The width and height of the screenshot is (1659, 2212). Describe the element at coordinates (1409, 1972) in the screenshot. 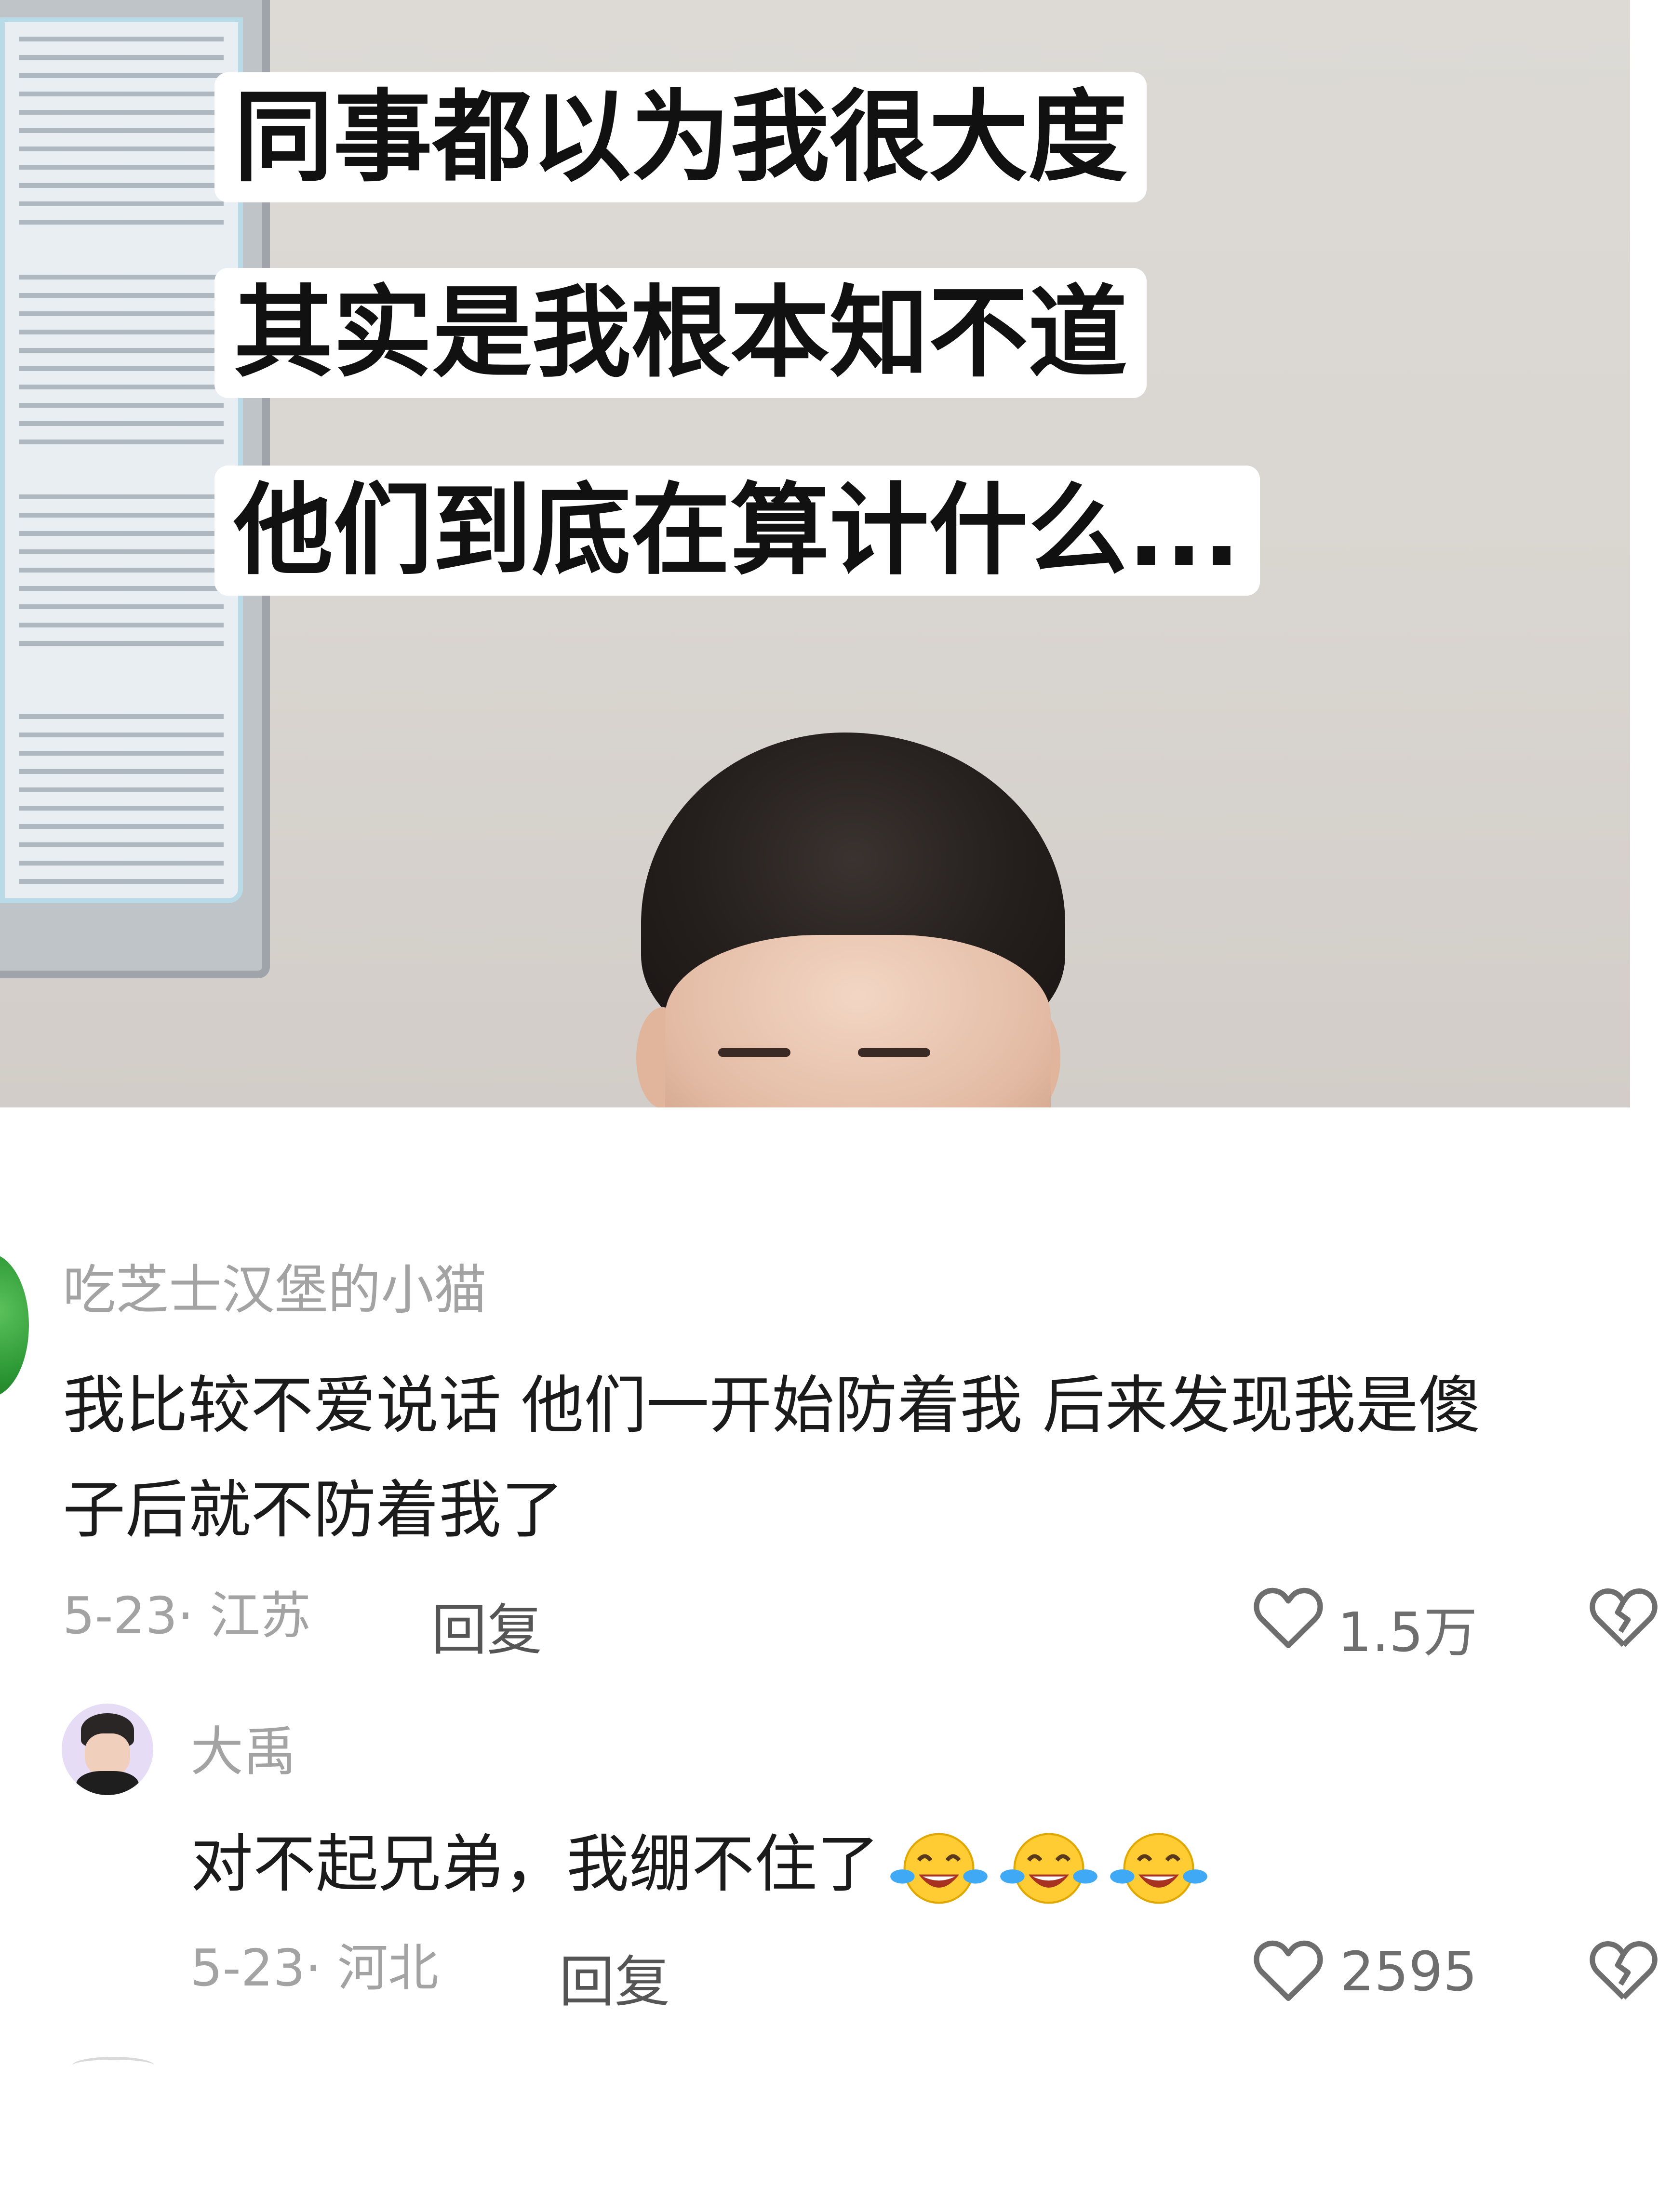

I see `like-count: 2595` at that location.